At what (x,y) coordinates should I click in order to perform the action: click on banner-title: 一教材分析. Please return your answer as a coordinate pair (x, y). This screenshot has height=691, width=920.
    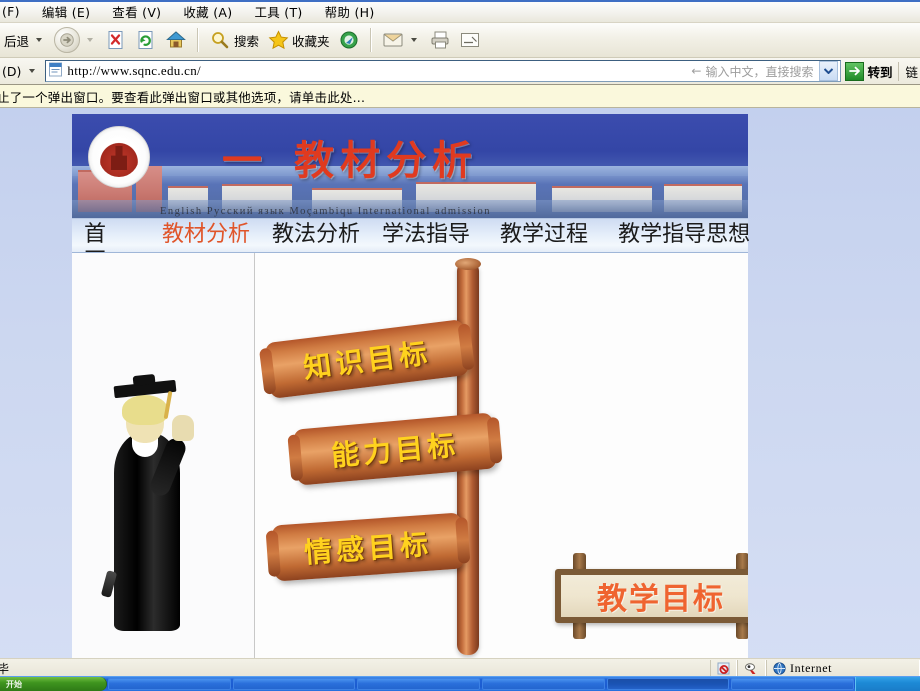
    Looking at the image, I should click on (350, 157).